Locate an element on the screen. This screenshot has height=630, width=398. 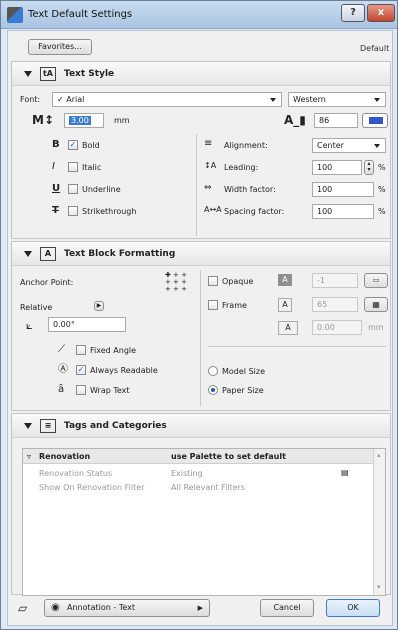
paper-size-label: Paper Size is located at coordinates (243, 390).